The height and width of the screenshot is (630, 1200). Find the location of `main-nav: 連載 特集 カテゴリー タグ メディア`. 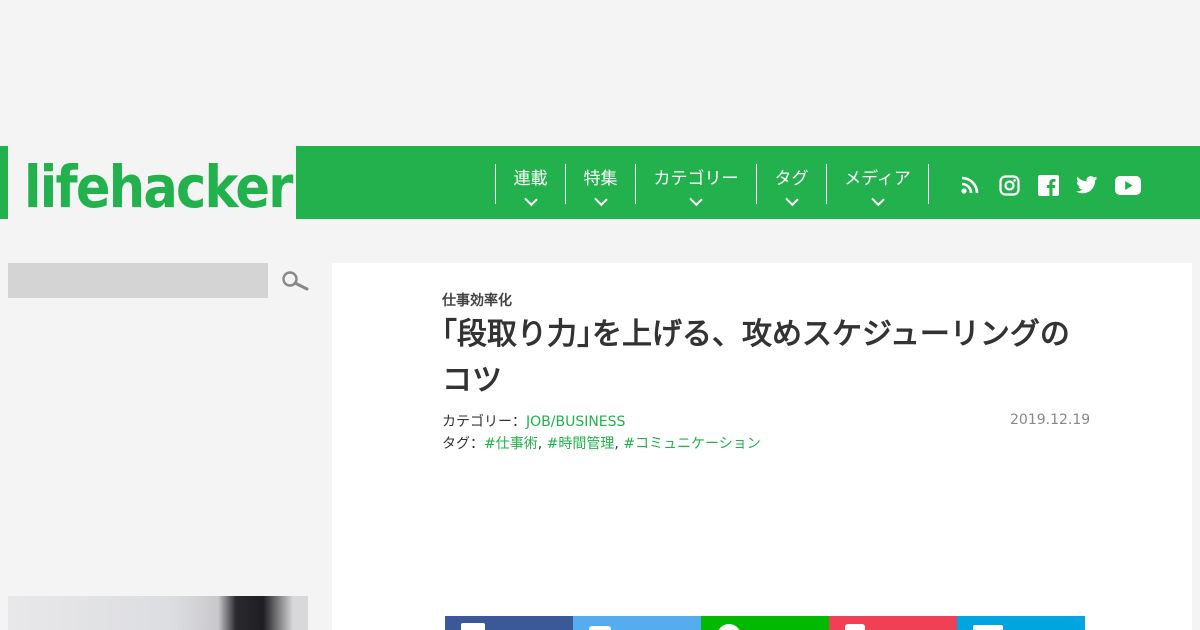

main-nav: 連載 特集 カテゴリー タグ メディア is located at coordinates (712, 185).